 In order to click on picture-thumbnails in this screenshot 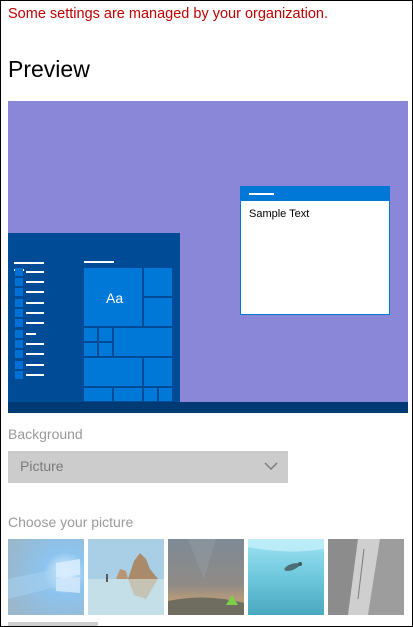, I will do `click(207, 577)`.